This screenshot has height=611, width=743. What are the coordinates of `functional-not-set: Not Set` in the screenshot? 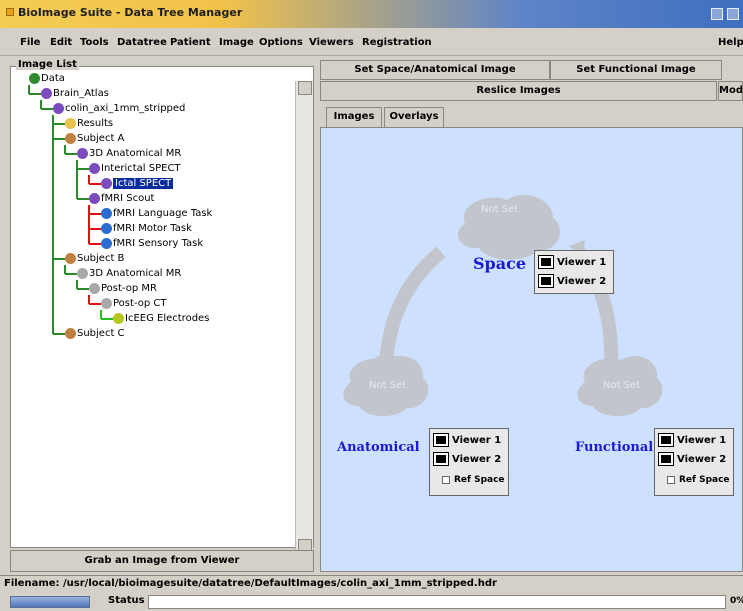 It's located at (622, 385).